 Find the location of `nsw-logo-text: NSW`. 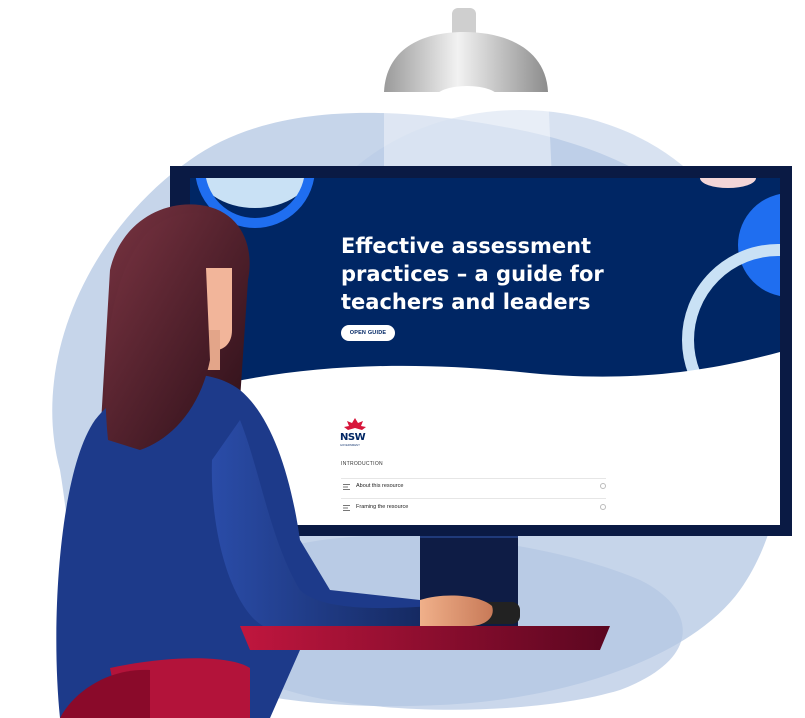

nsw-logo-text: NSW is located at coordinates (353, 437).